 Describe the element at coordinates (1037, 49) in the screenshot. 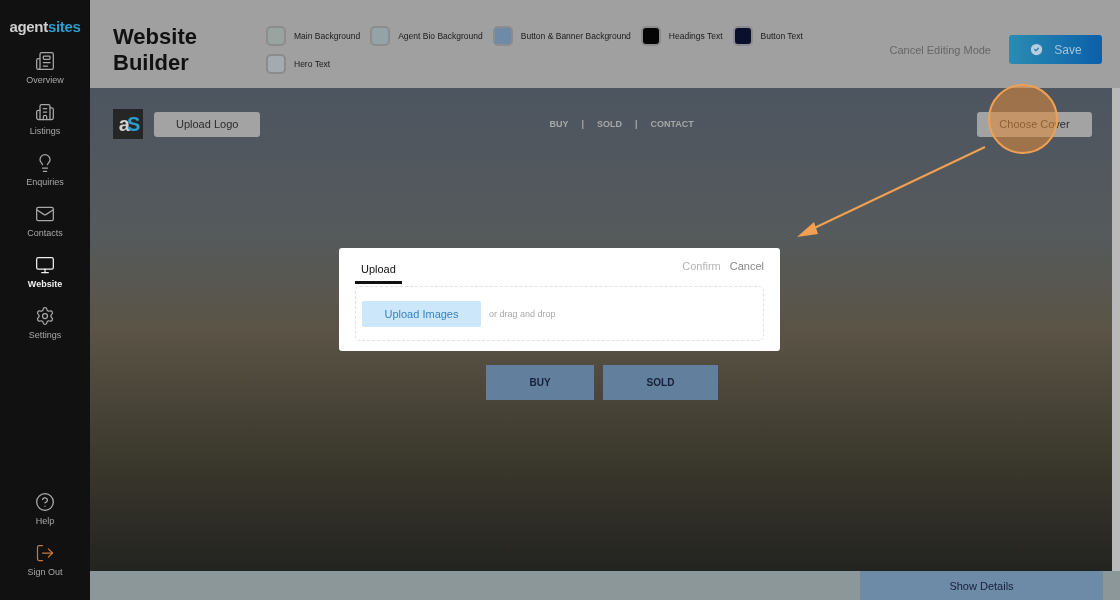

I see `check-icon` at that location.